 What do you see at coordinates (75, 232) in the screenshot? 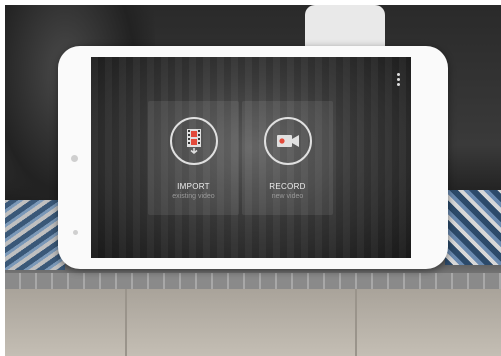
I see `sensor-dot` at bounding box center [75, 232].